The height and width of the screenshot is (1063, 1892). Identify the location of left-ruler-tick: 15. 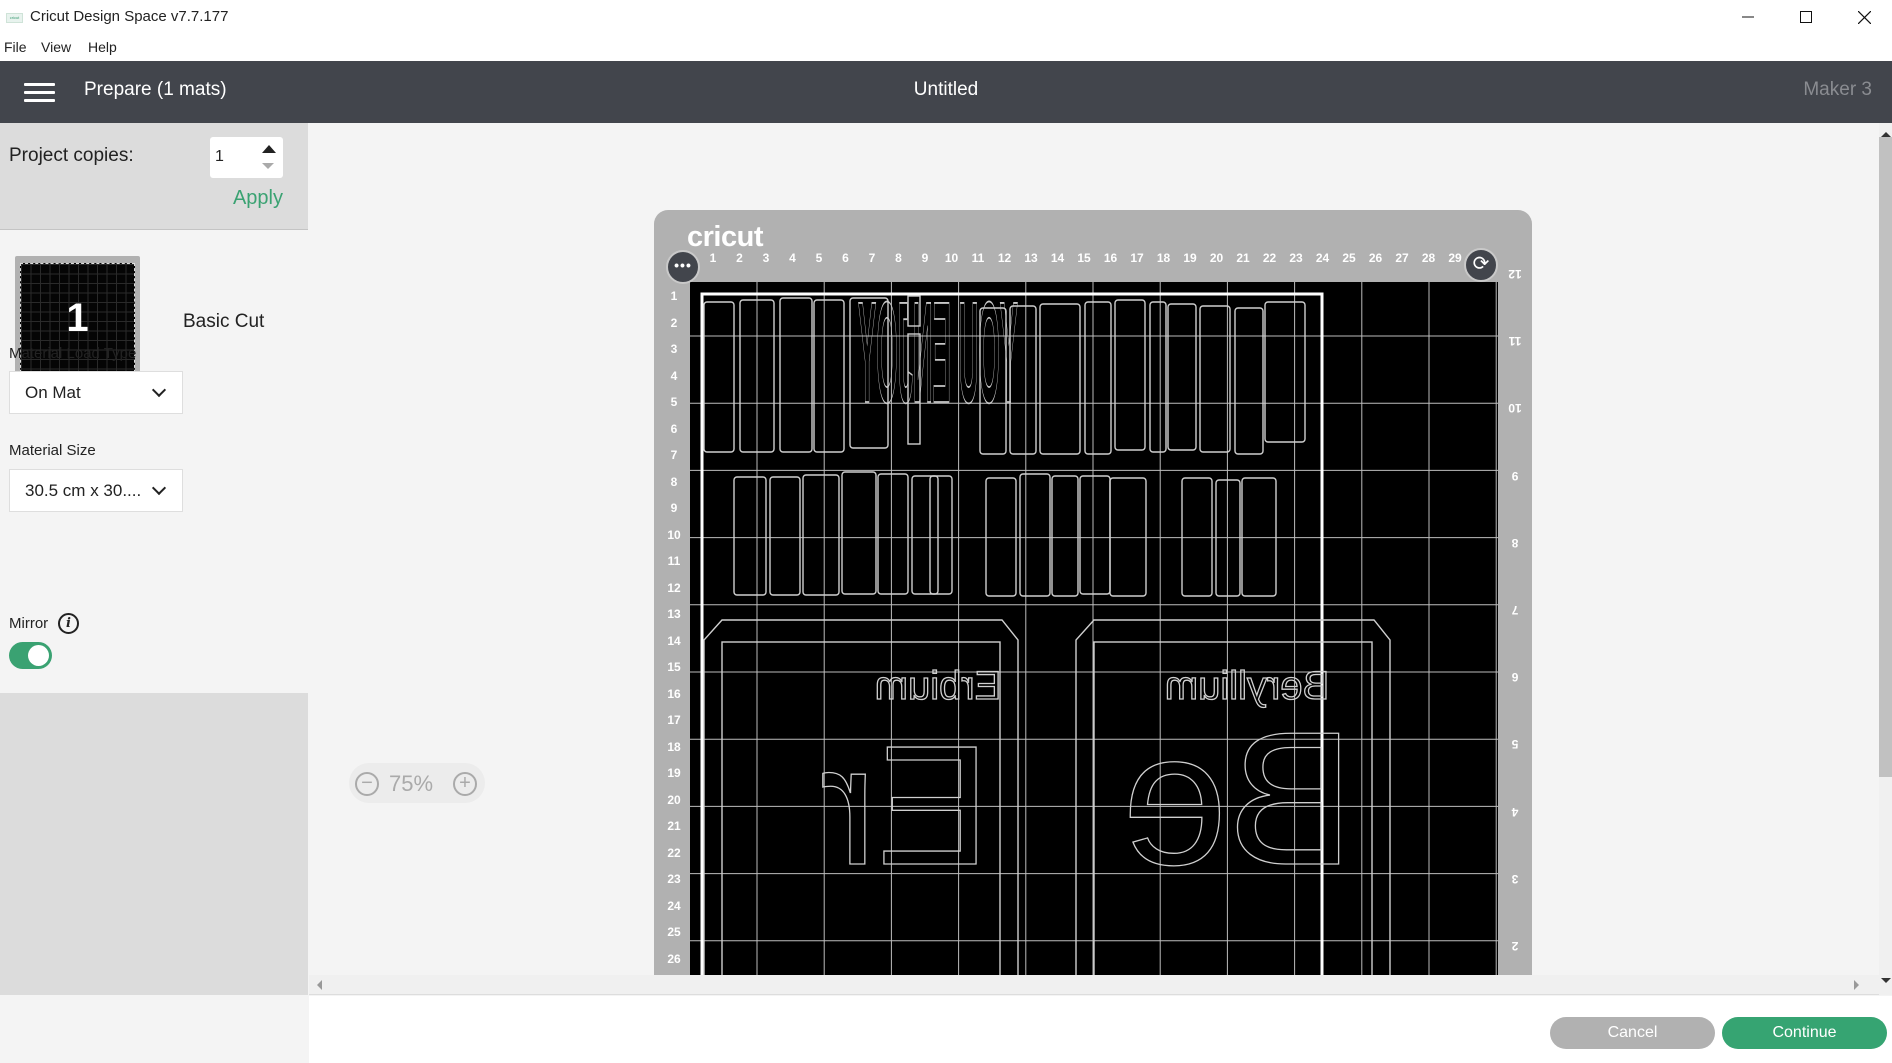
(674, 667).